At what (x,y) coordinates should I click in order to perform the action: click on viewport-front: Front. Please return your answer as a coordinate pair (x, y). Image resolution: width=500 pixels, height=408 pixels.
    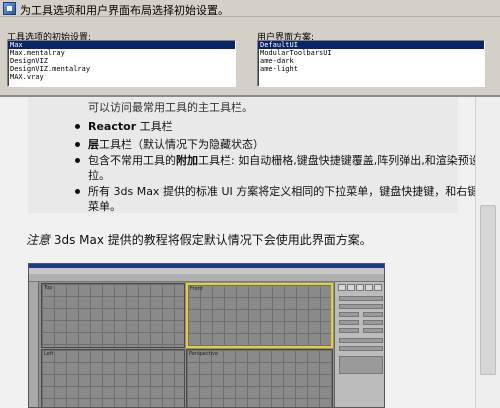
    Looking at the image, I should click on (259, 315).